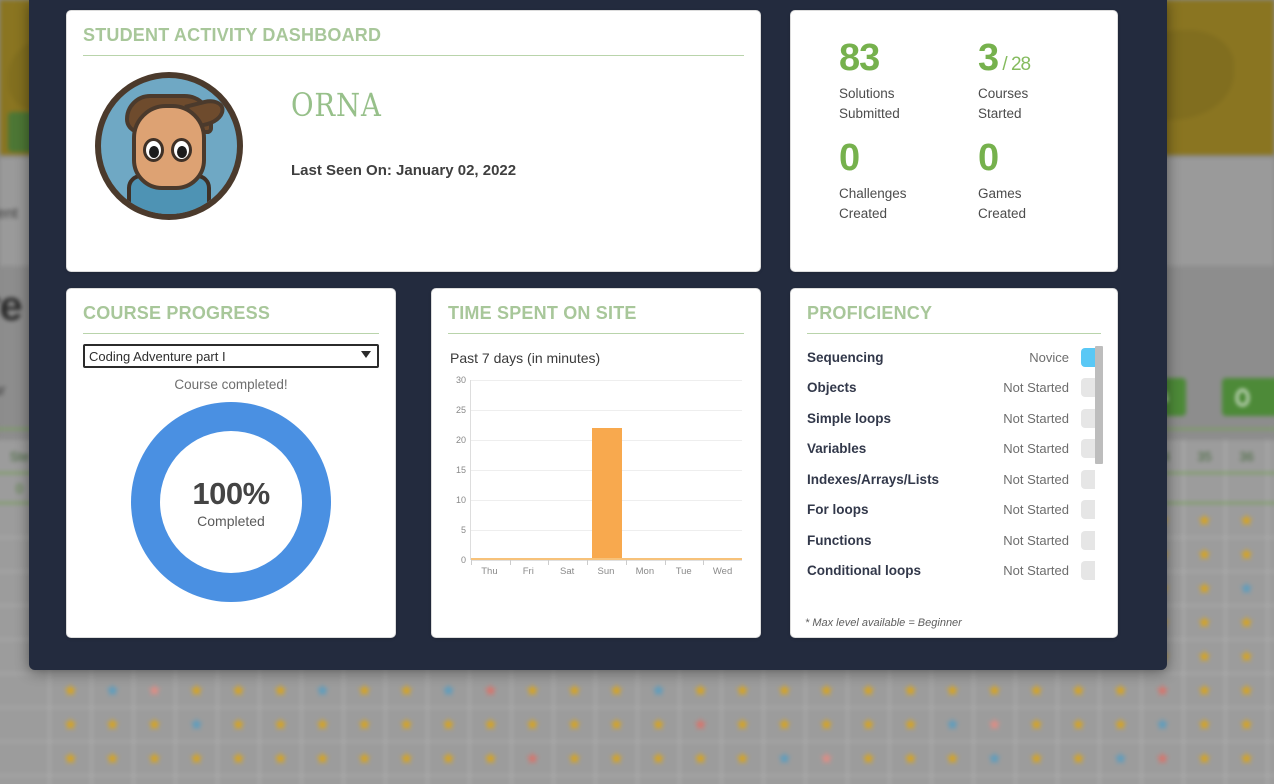 The image size is (1274, 784). Describe the element at coordinates (1003, 103) in the screenshot. I see `stat-label: Courses Started` at that location.